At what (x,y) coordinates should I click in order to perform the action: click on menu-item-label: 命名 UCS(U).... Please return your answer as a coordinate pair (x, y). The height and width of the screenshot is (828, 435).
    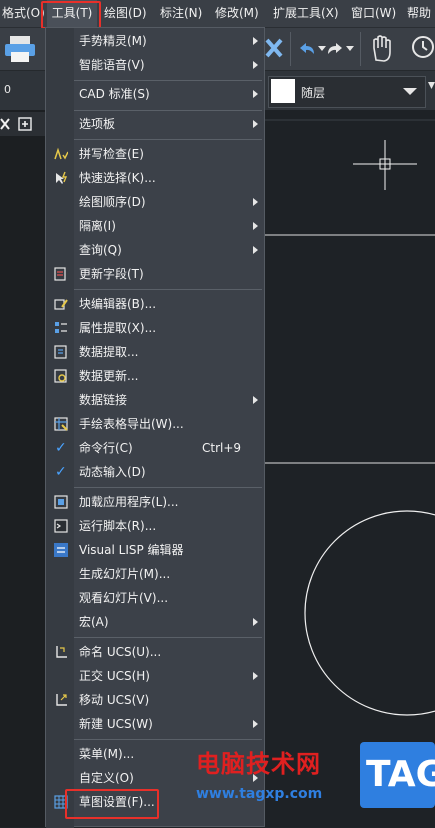
    Looking at the image, I should click on (120, 652).